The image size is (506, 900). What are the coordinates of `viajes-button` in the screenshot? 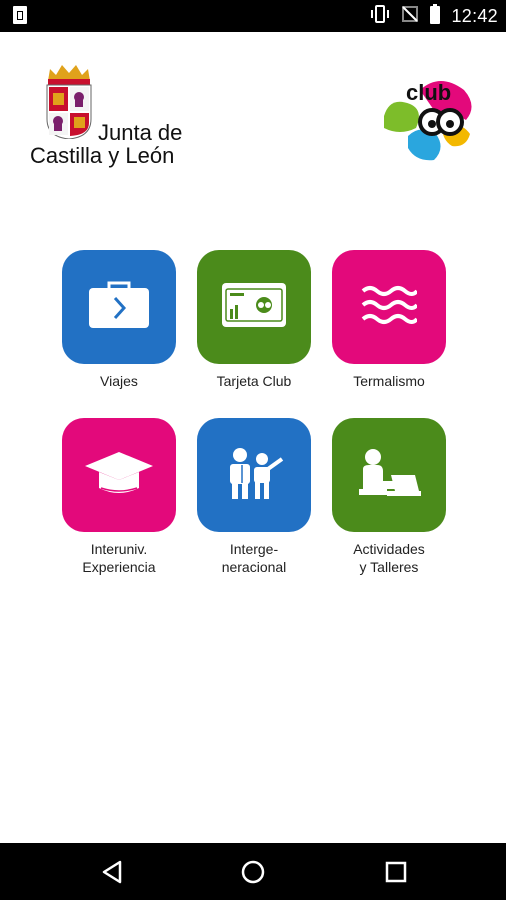 It's located at (119, 307).